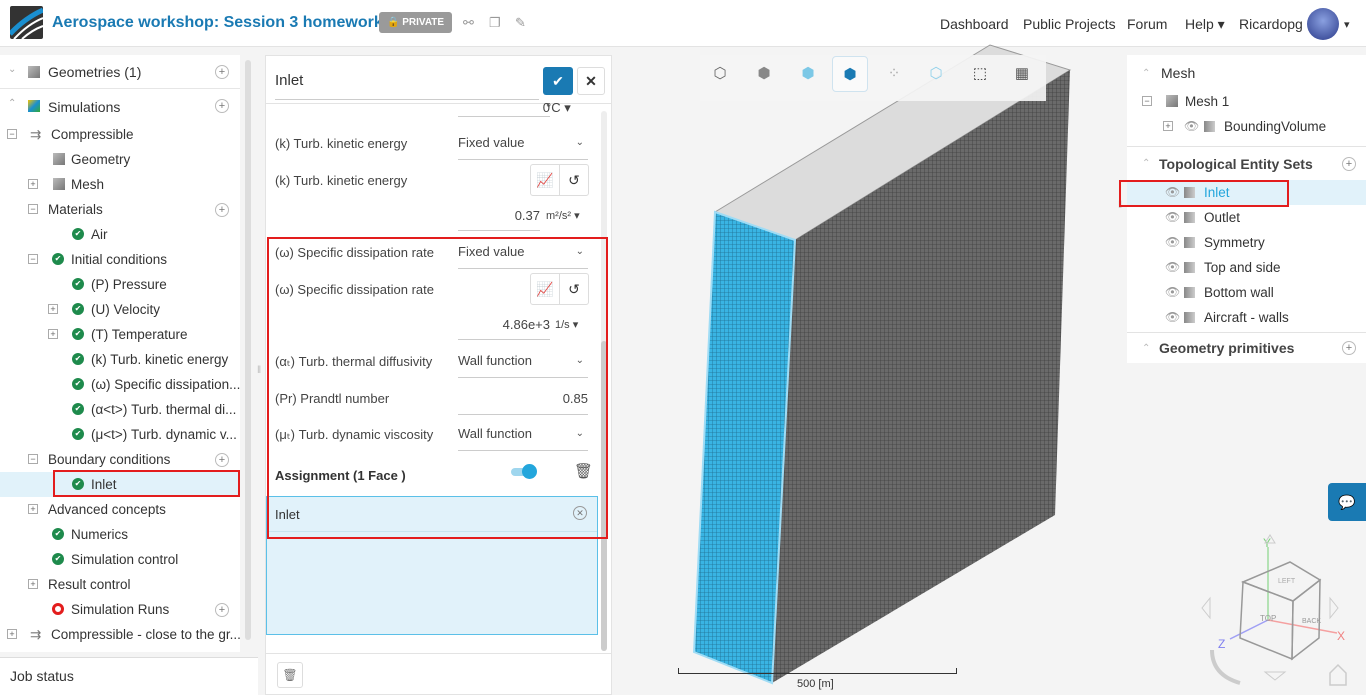  What do you see at coordinates (222, 106) in the screenshot?
I see `add-simulation-button: +` at bounding box center [222, 106].